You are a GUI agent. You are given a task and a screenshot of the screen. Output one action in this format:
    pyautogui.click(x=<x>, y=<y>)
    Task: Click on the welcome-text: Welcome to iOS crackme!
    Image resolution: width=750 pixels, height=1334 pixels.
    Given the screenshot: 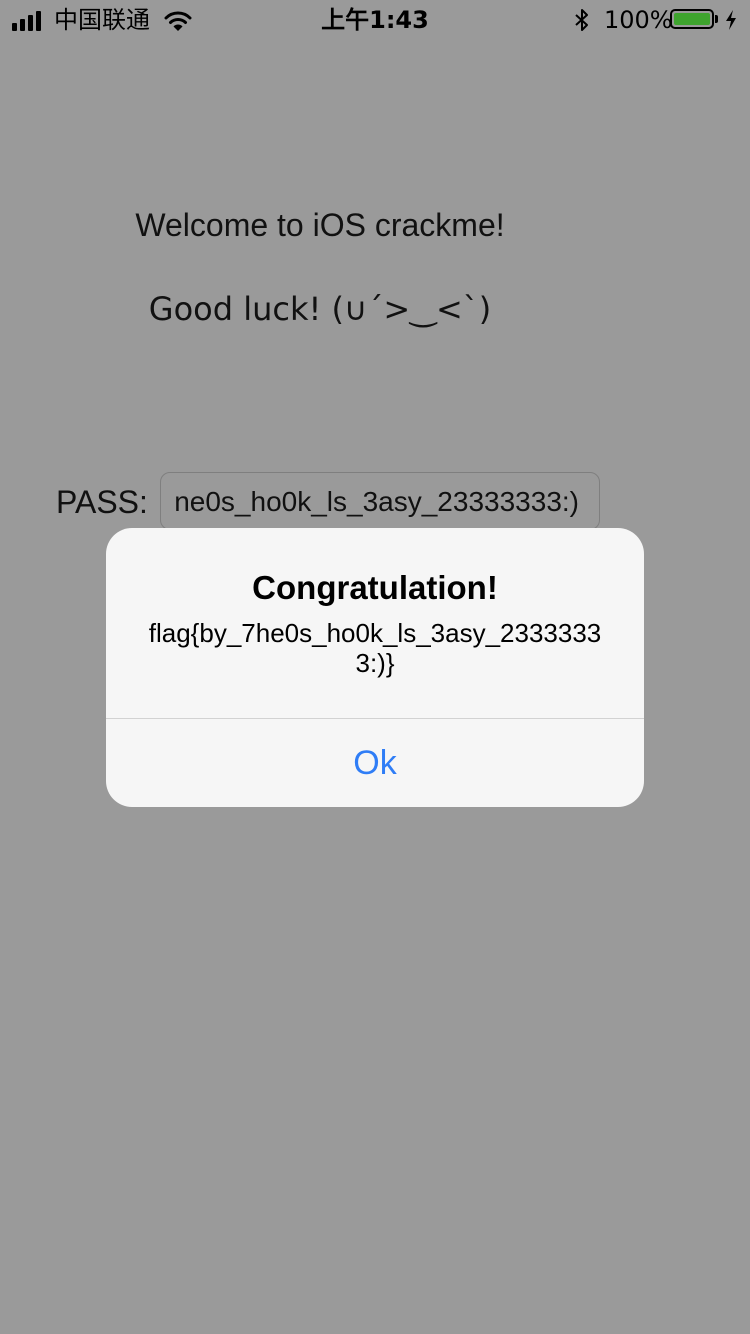 What is the action you would take?
    pyautogui.click(x=320, y=225)
    